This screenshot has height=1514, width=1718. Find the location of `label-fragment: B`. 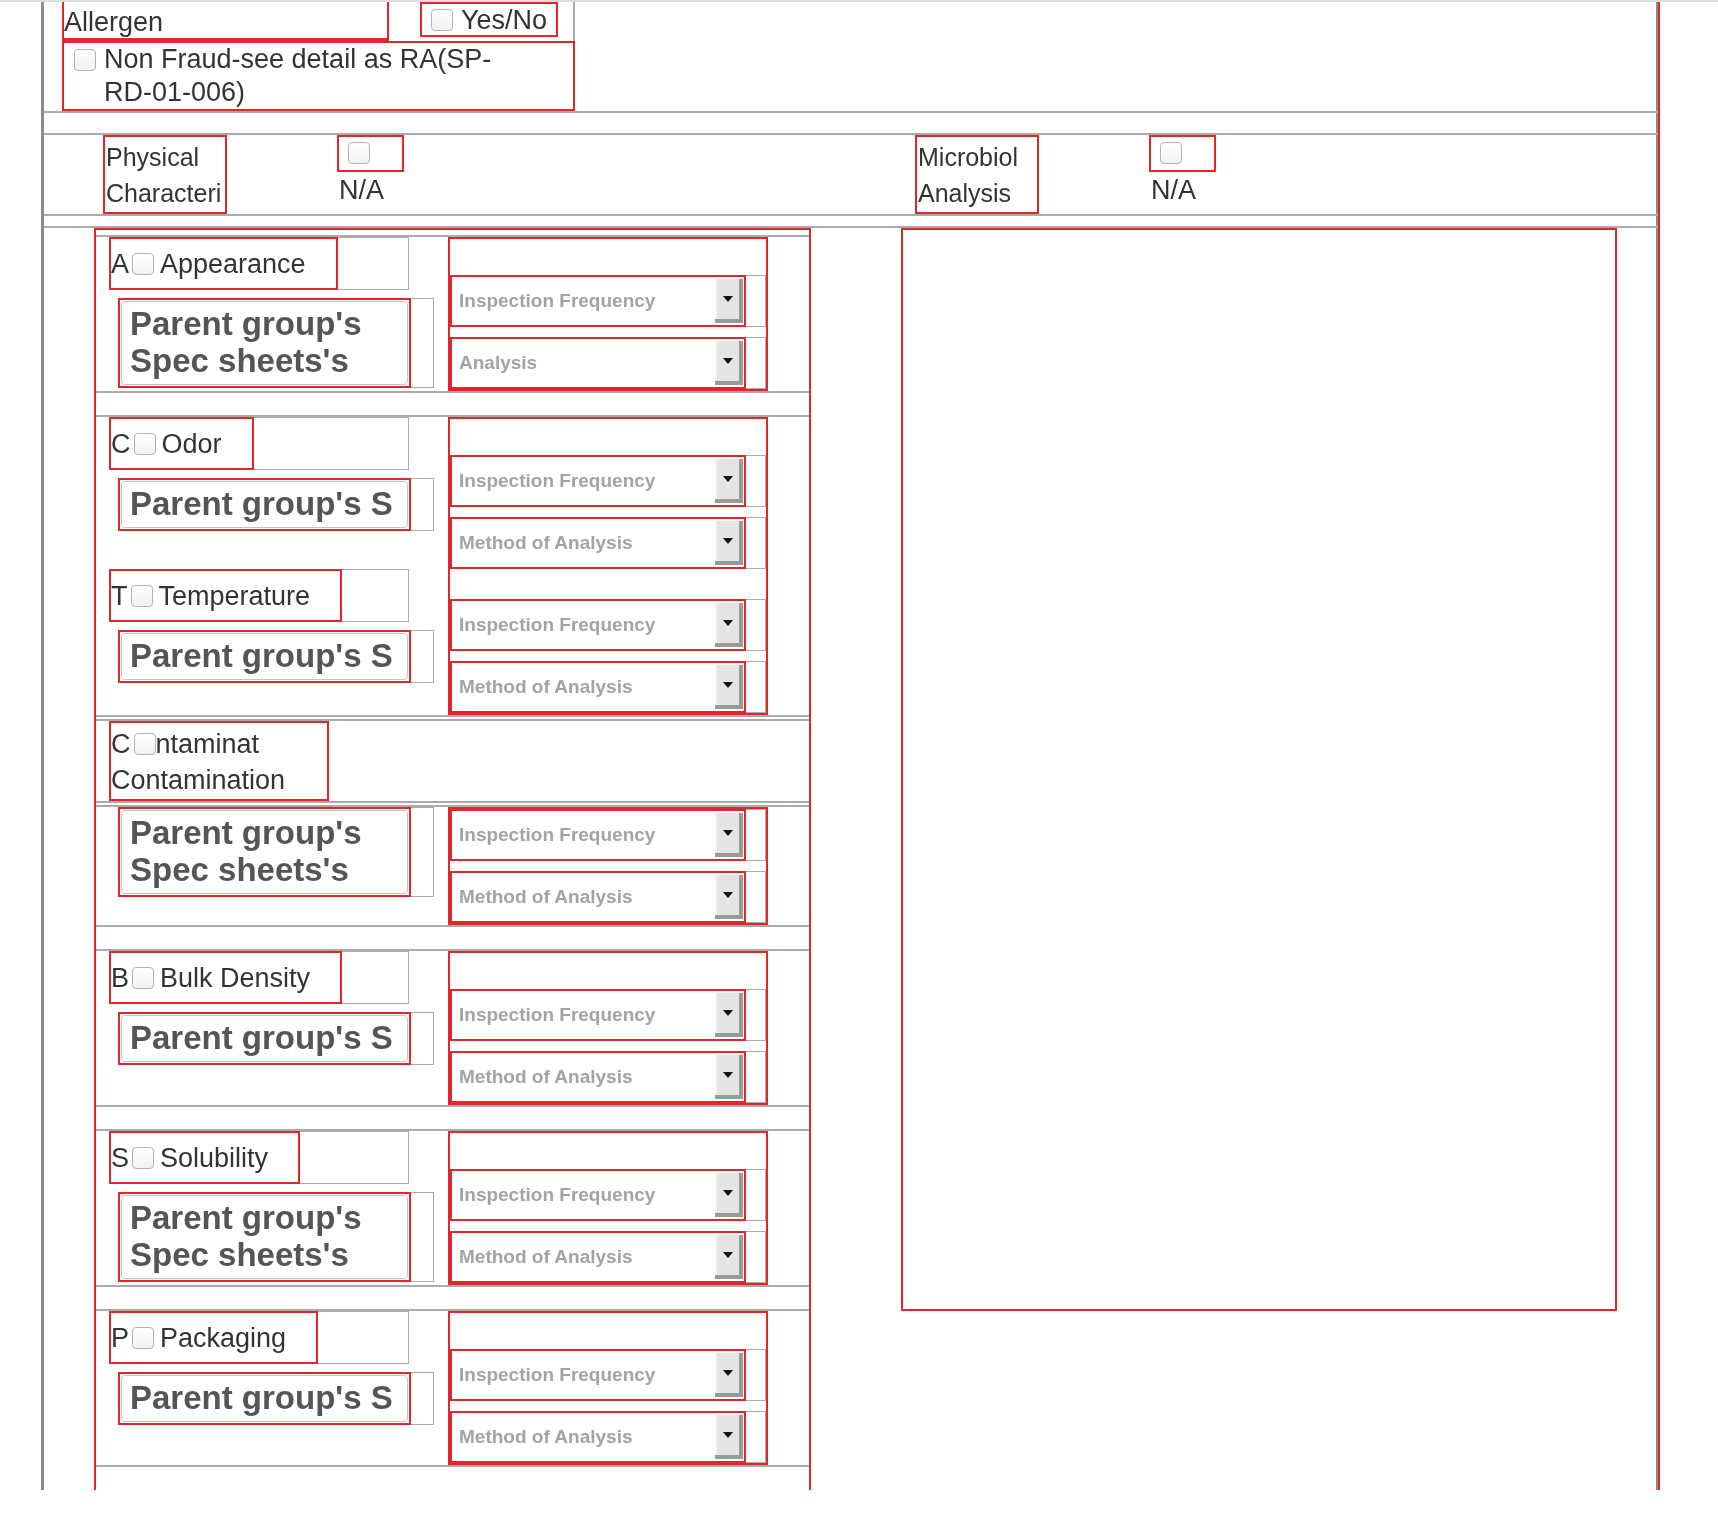

label-fragment: B is located at coordinates (120, 977).